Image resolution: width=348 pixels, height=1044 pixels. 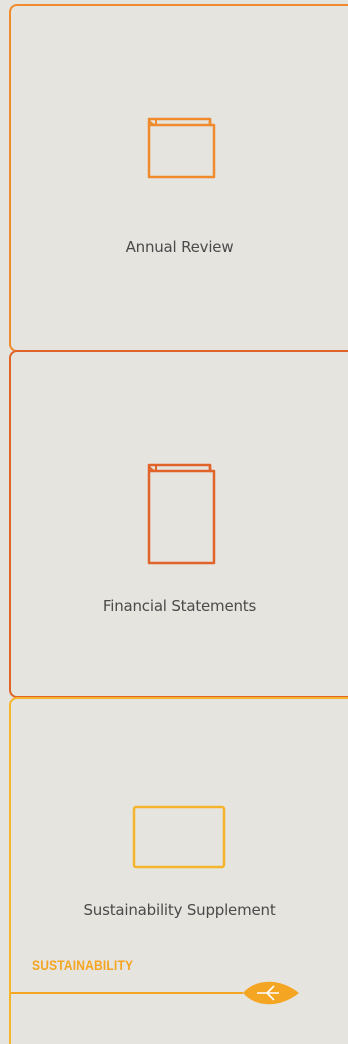 What do you see at coordinates (179, 247) in the screenshot?
I see `annual-review-label: Annual Review` at bounding box center [179, 247].